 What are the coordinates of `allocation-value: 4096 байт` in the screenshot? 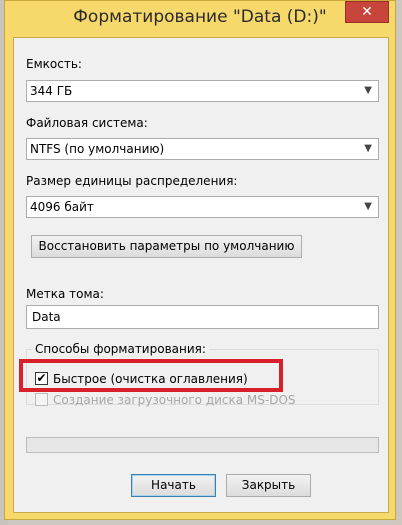 It's located at (62, 207).